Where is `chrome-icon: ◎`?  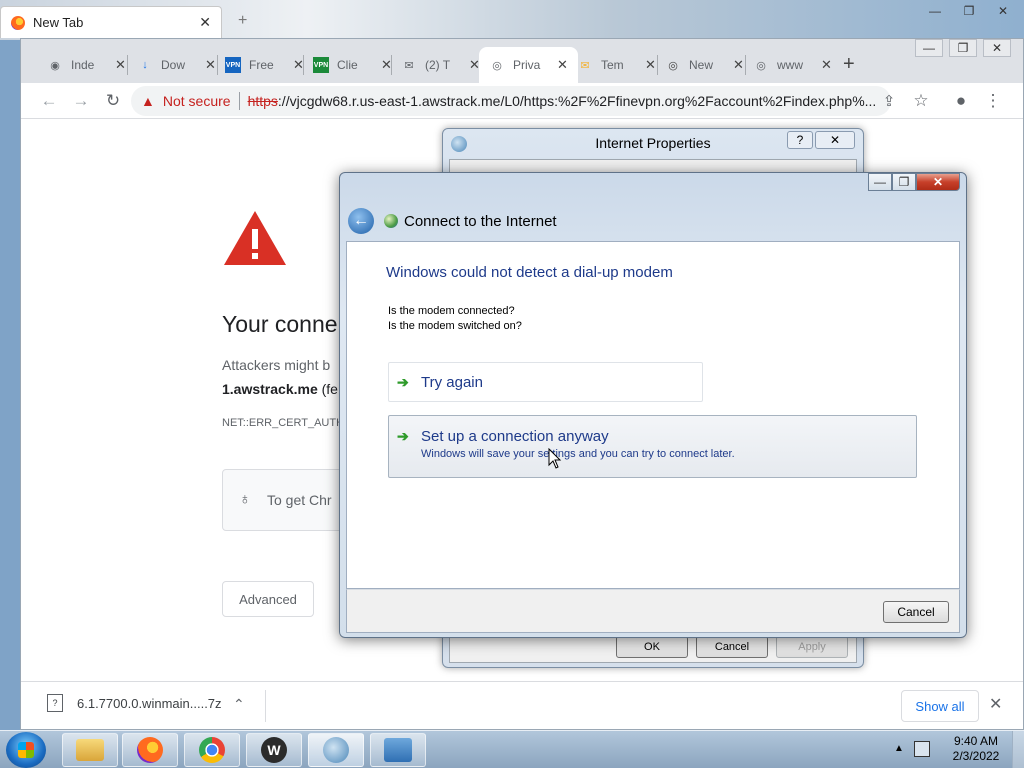 chrome-icon: ◎ is located at coordinates (673, 65).